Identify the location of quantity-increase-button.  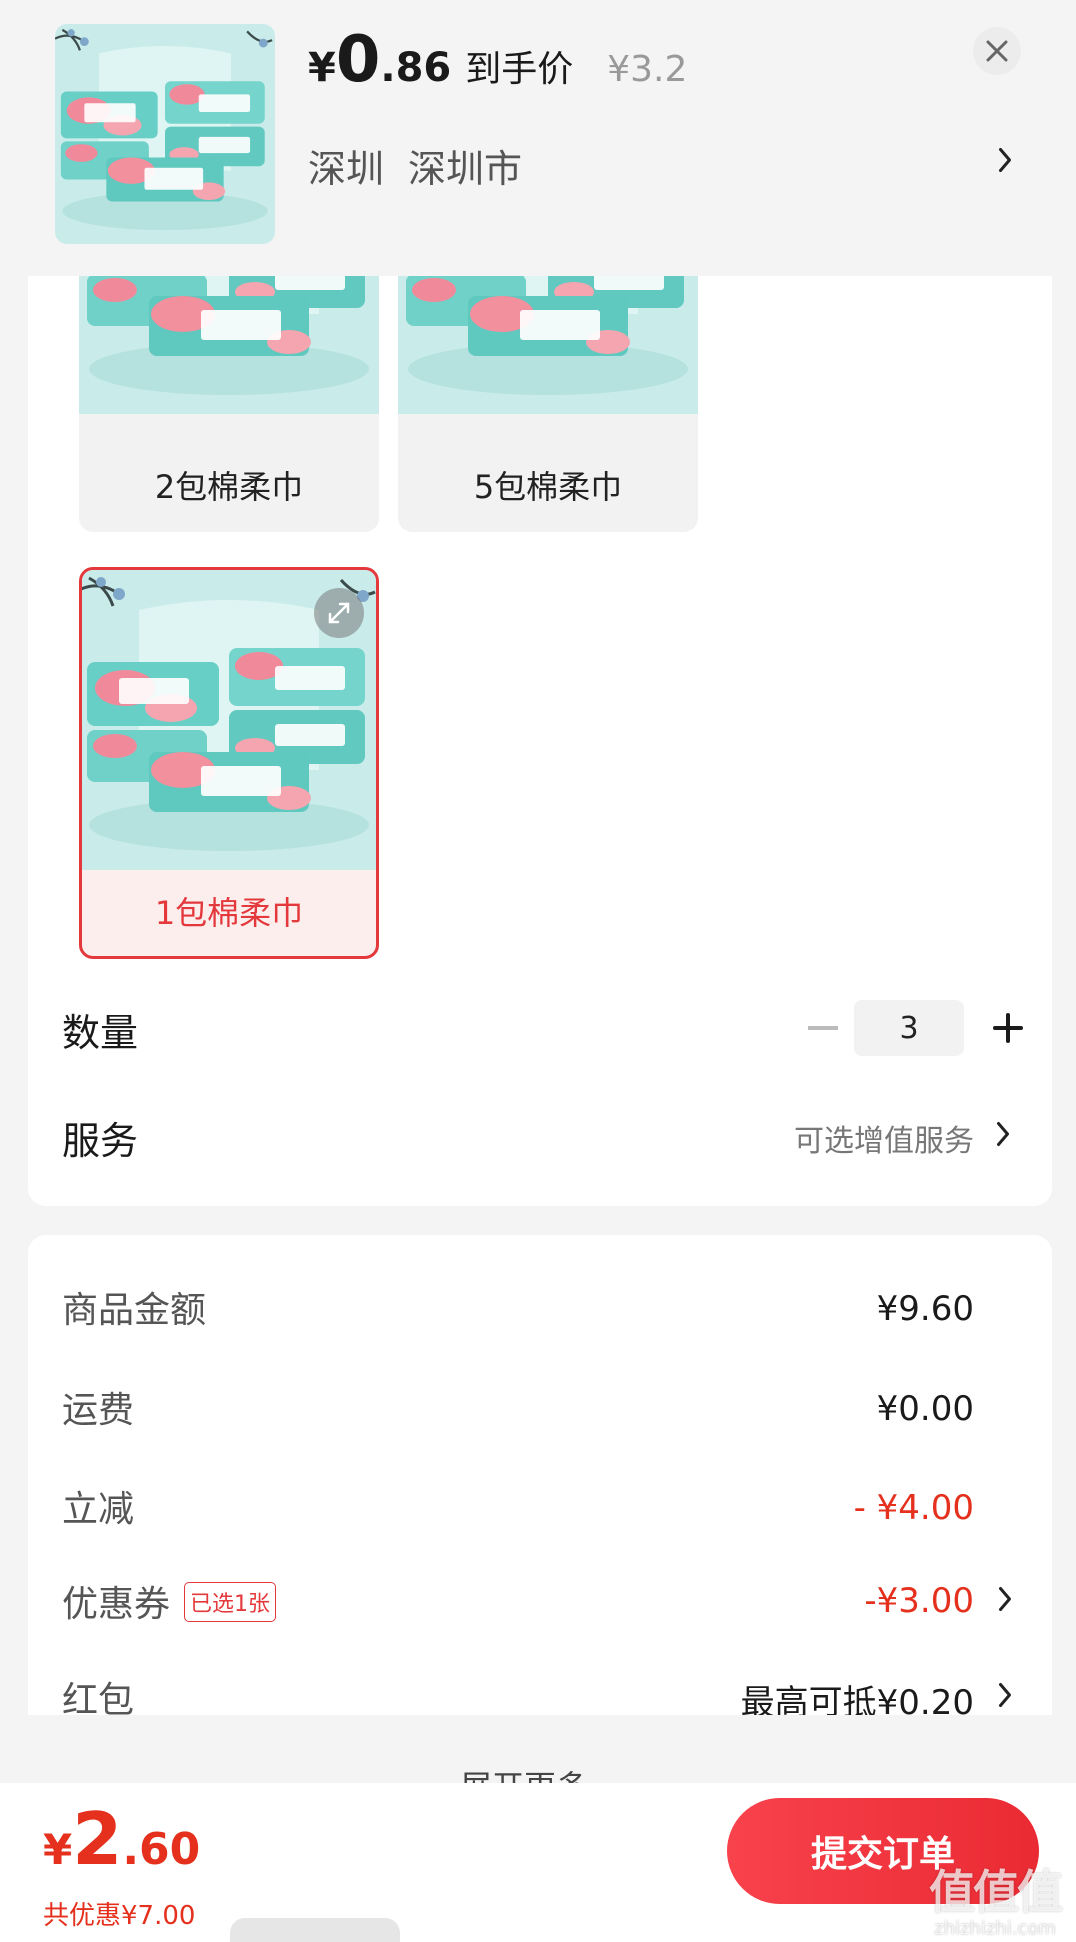
(1008, 1028).